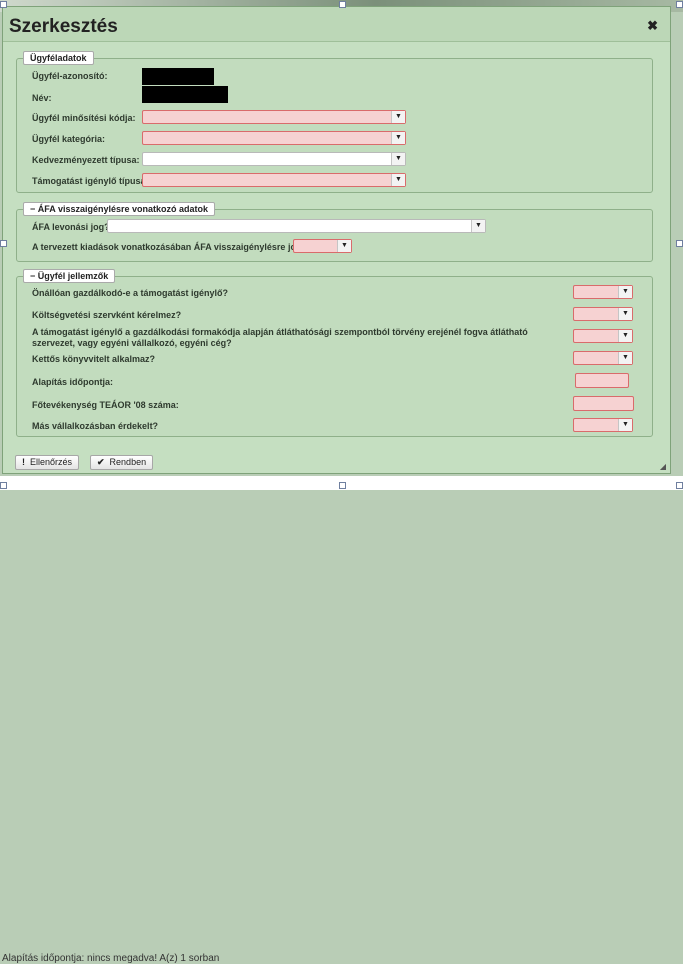 Image resolution: width=683 pixels, height=964 pixels. I want to click on select-tamogatast-igenylo-tipusa: ▼, so click(274, 180).